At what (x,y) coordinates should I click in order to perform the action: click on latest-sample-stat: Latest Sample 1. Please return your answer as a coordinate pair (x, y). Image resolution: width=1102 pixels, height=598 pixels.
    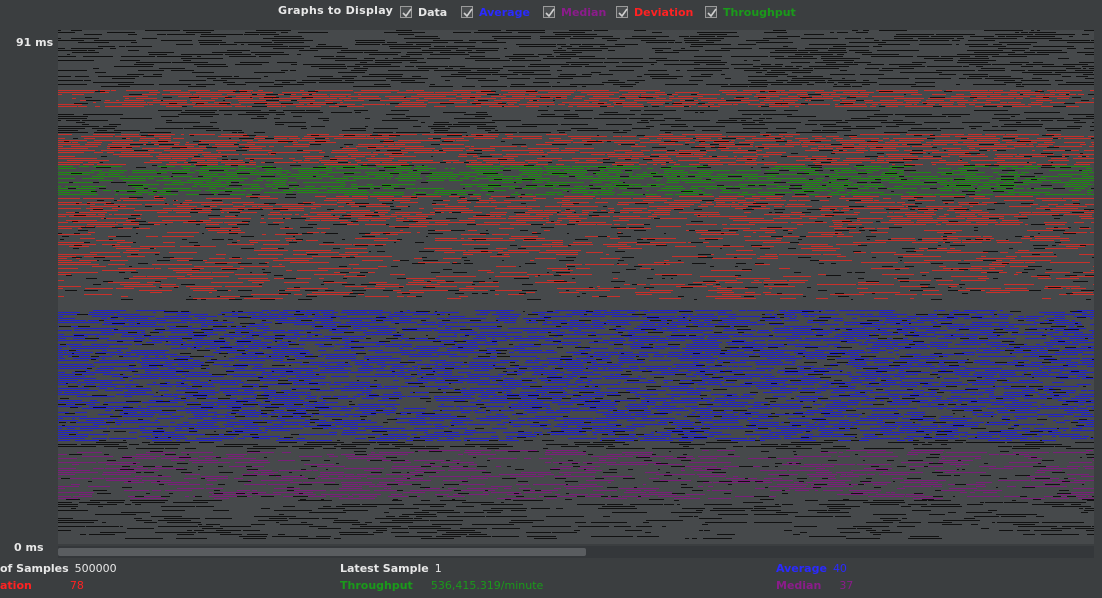
    Looking at the image, I should click on (391, 568).